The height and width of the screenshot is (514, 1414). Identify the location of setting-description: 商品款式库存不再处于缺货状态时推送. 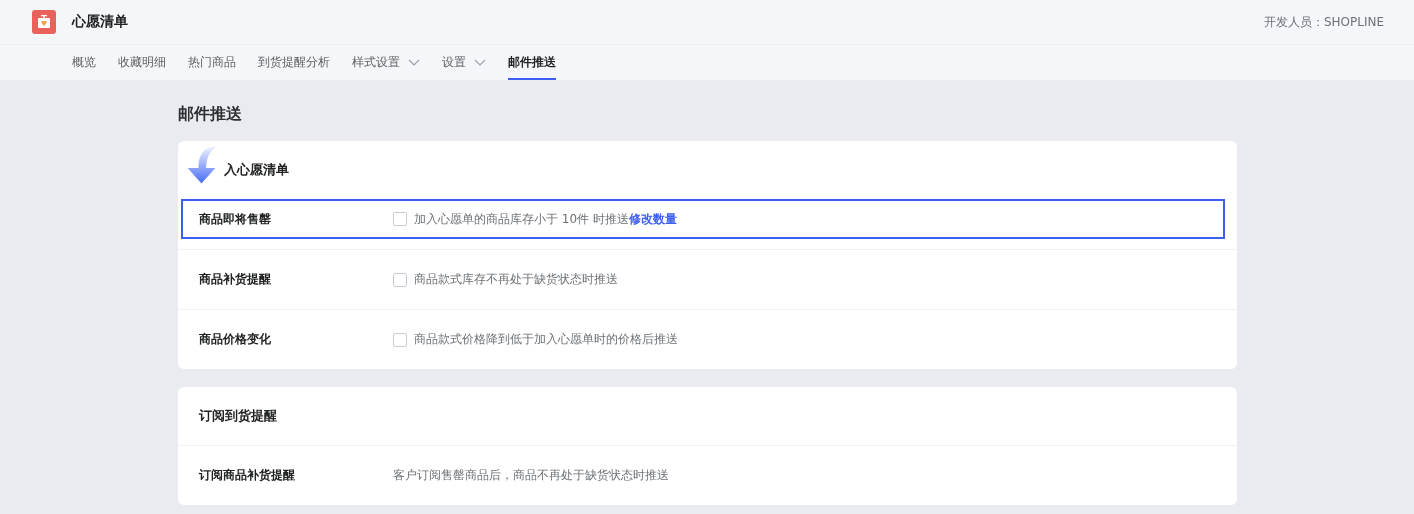
(516, 279).